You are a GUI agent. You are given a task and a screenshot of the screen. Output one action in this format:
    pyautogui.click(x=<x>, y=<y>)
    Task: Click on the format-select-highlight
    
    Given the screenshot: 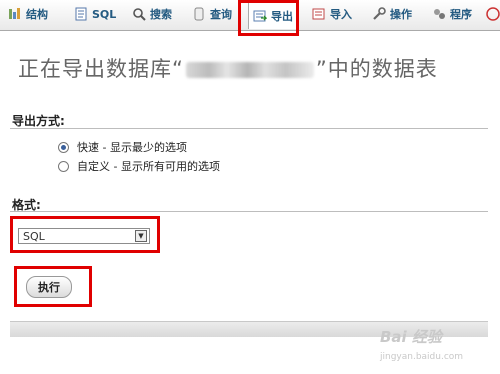 What is the action you would take?
    pyautogui.click(x=85, y=234)
    